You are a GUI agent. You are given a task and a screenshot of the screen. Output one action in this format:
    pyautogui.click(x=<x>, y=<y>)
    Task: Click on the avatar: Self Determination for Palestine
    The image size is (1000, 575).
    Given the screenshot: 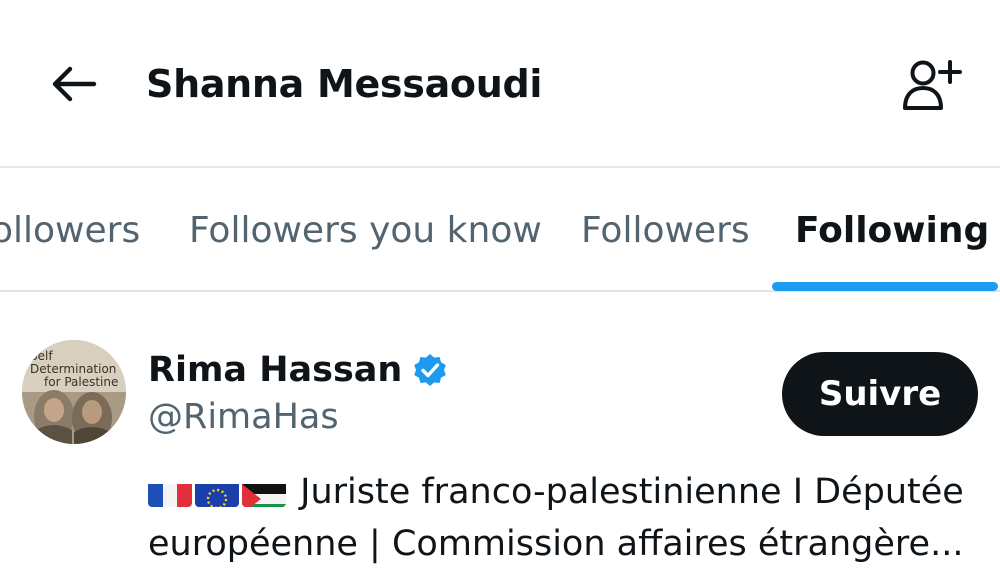 What is the action you would take?
    pyautogui.click(x=74, y=392)
    